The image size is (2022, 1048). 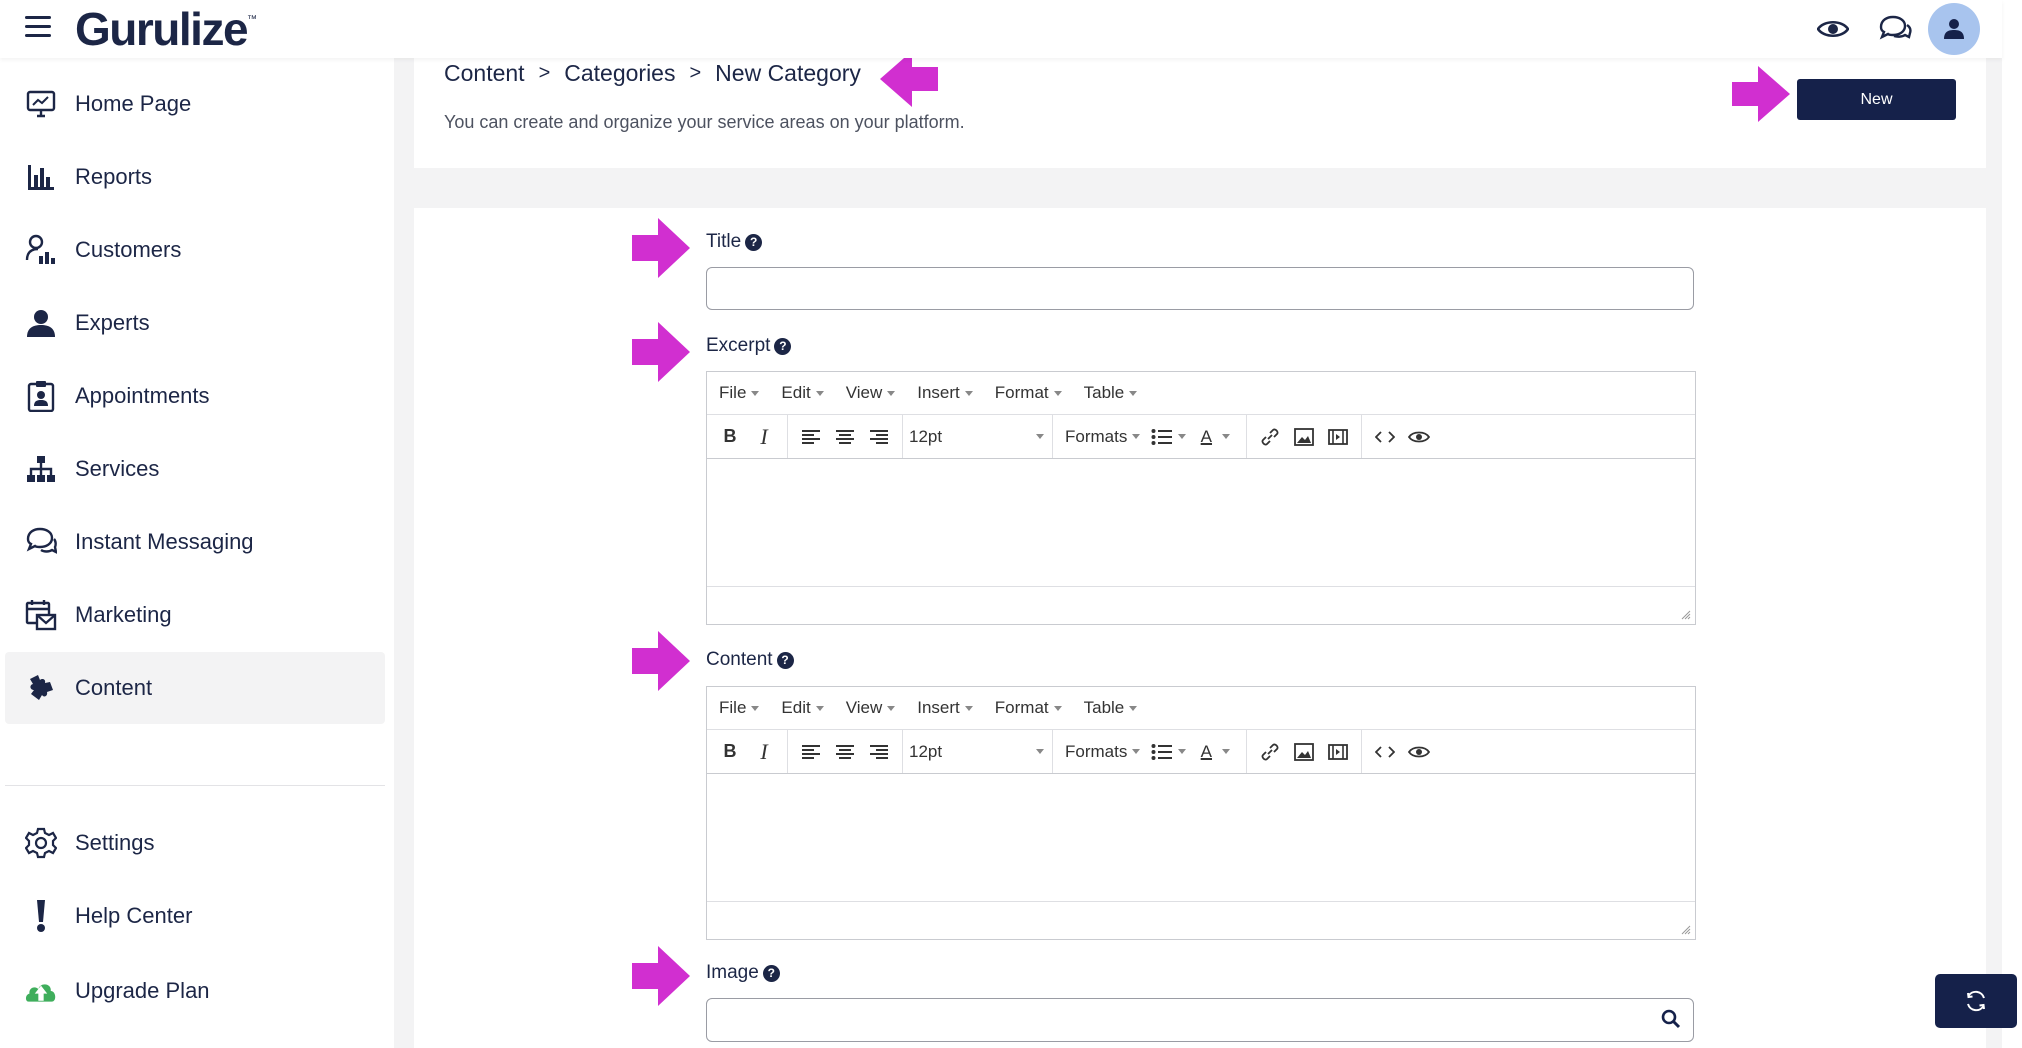 I want to click on sidebar-item-label: Marketing, so click(x=123, y=614).